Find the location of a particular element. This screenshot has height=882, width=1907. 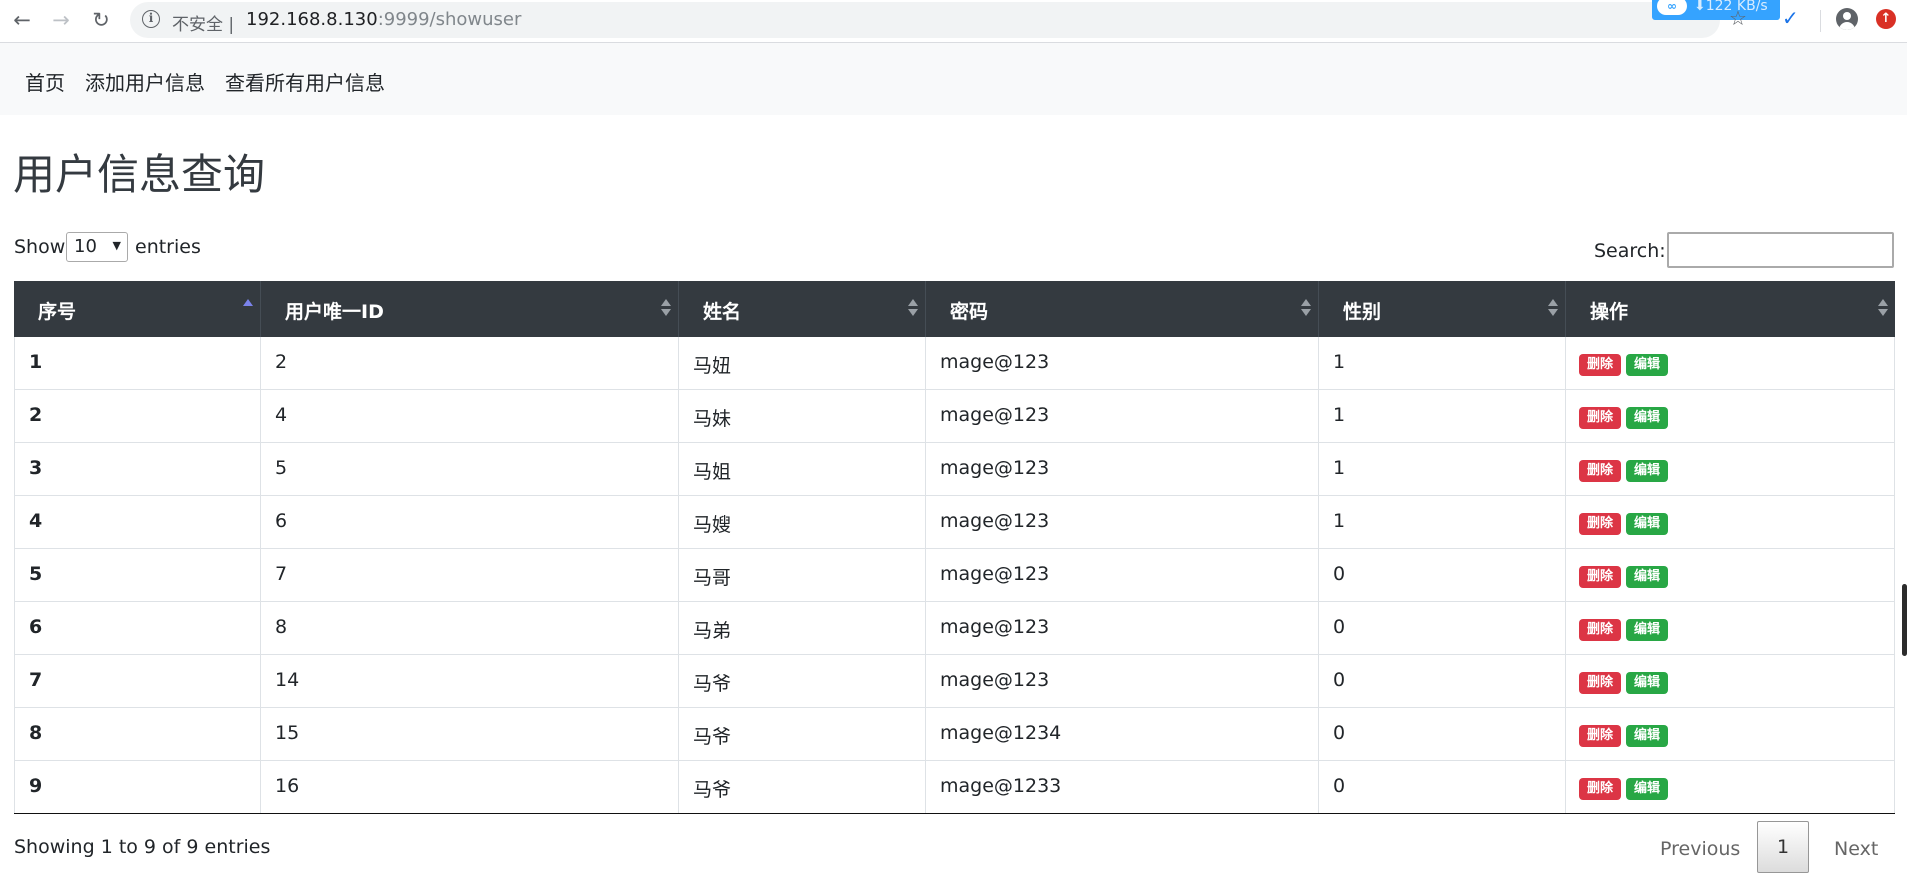

cell-uid: 8 is located at coordinates (469, 628).